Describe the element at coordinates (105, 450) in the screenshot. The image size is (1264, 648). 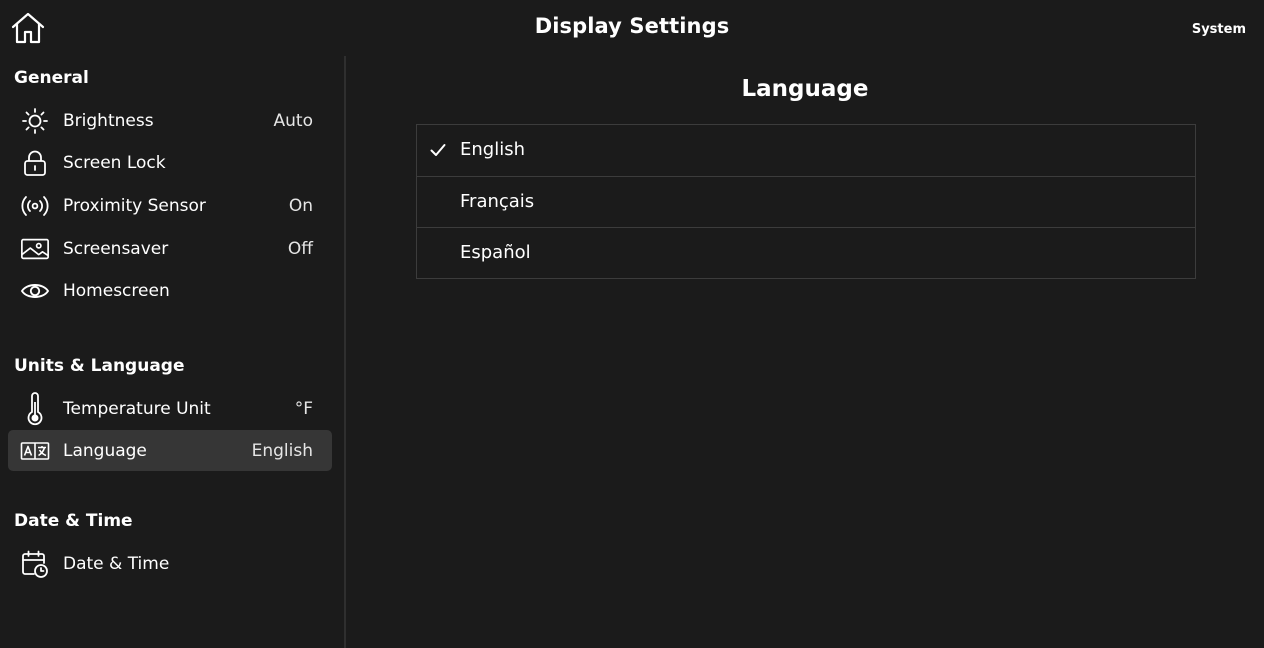
I see `sidebar-item-label: Language` at that location.